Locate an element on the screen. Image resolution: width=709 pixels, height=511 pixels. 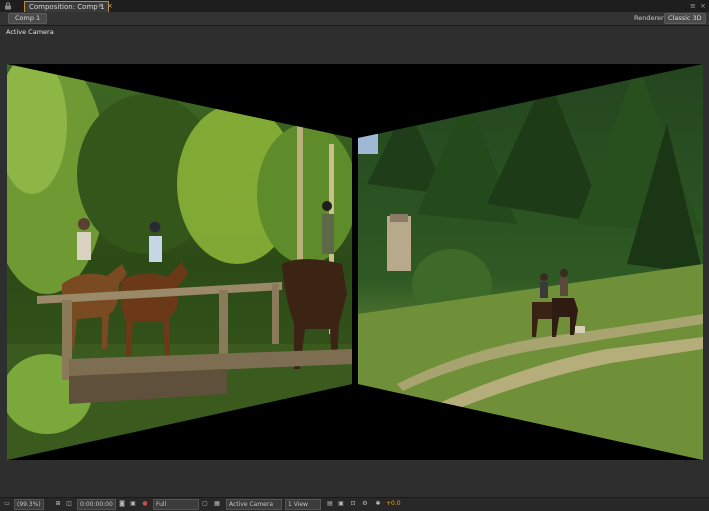
view-label: Active Camera is located at coordinates (30, 32).